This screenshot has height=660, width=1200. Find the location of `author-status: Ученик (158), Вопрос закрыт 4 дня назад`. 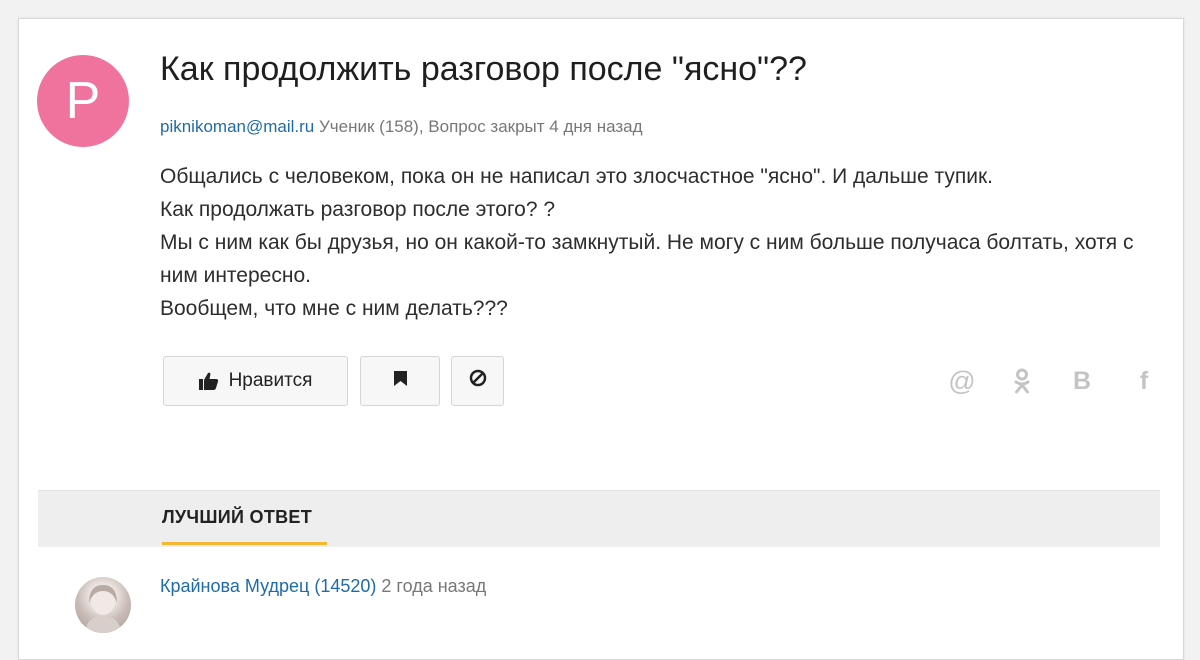

author-status: Ученик (158), Вопрос закрыт 4 дня назад is located at coordinates (481, 126).